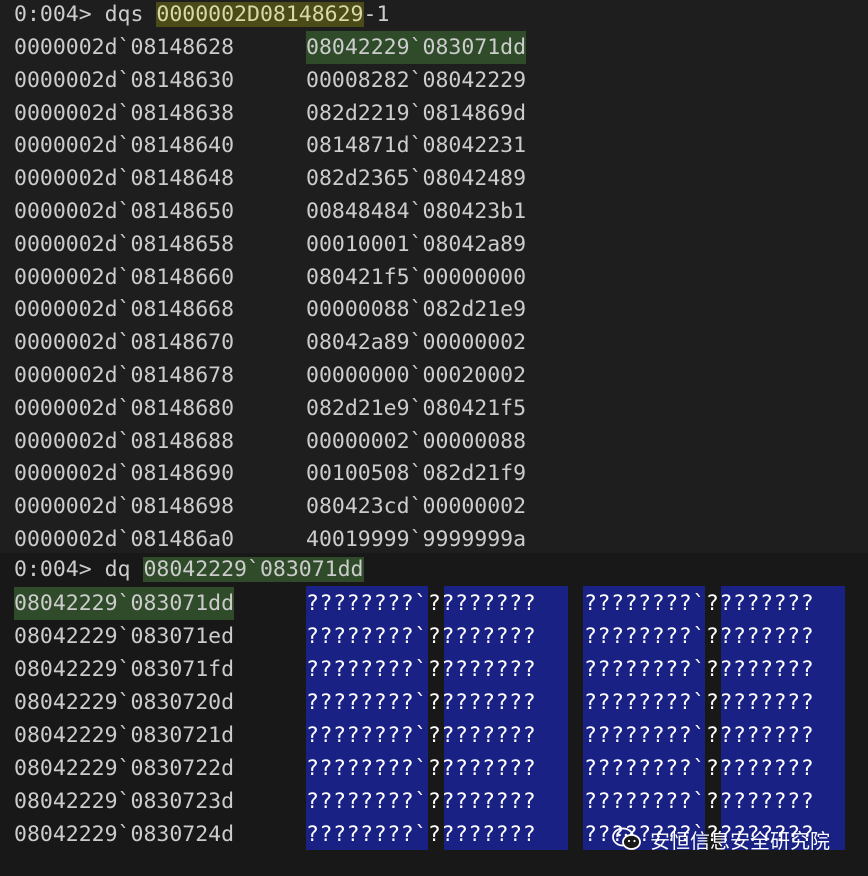  I want to click on command-prompt: 0:004> dqs, so click(85, 14).